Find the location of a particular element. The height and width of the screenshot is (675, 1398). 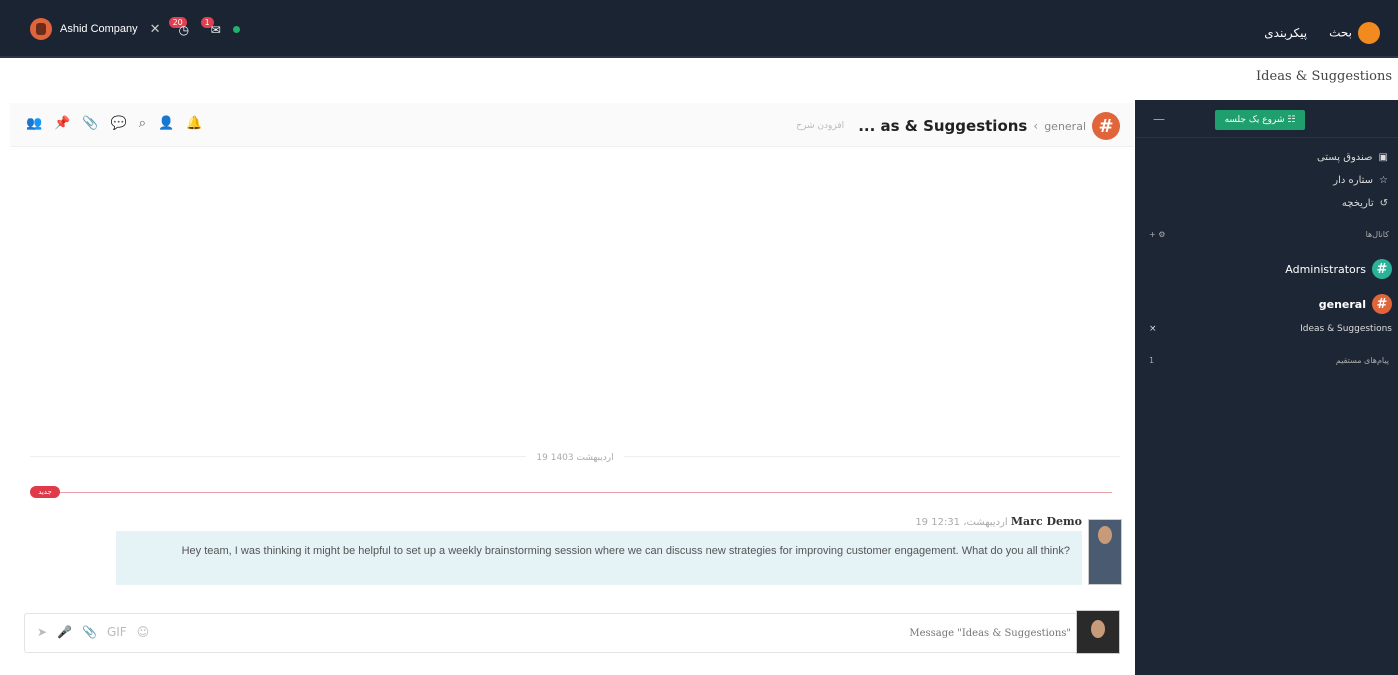

messaging-icon: 1 ✉ is located at coordinates (212, 27).